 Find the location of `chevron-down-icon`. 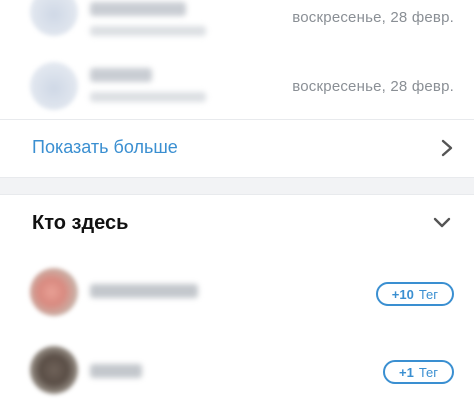

chevron-down-icon is located at coordinates (442, 223).